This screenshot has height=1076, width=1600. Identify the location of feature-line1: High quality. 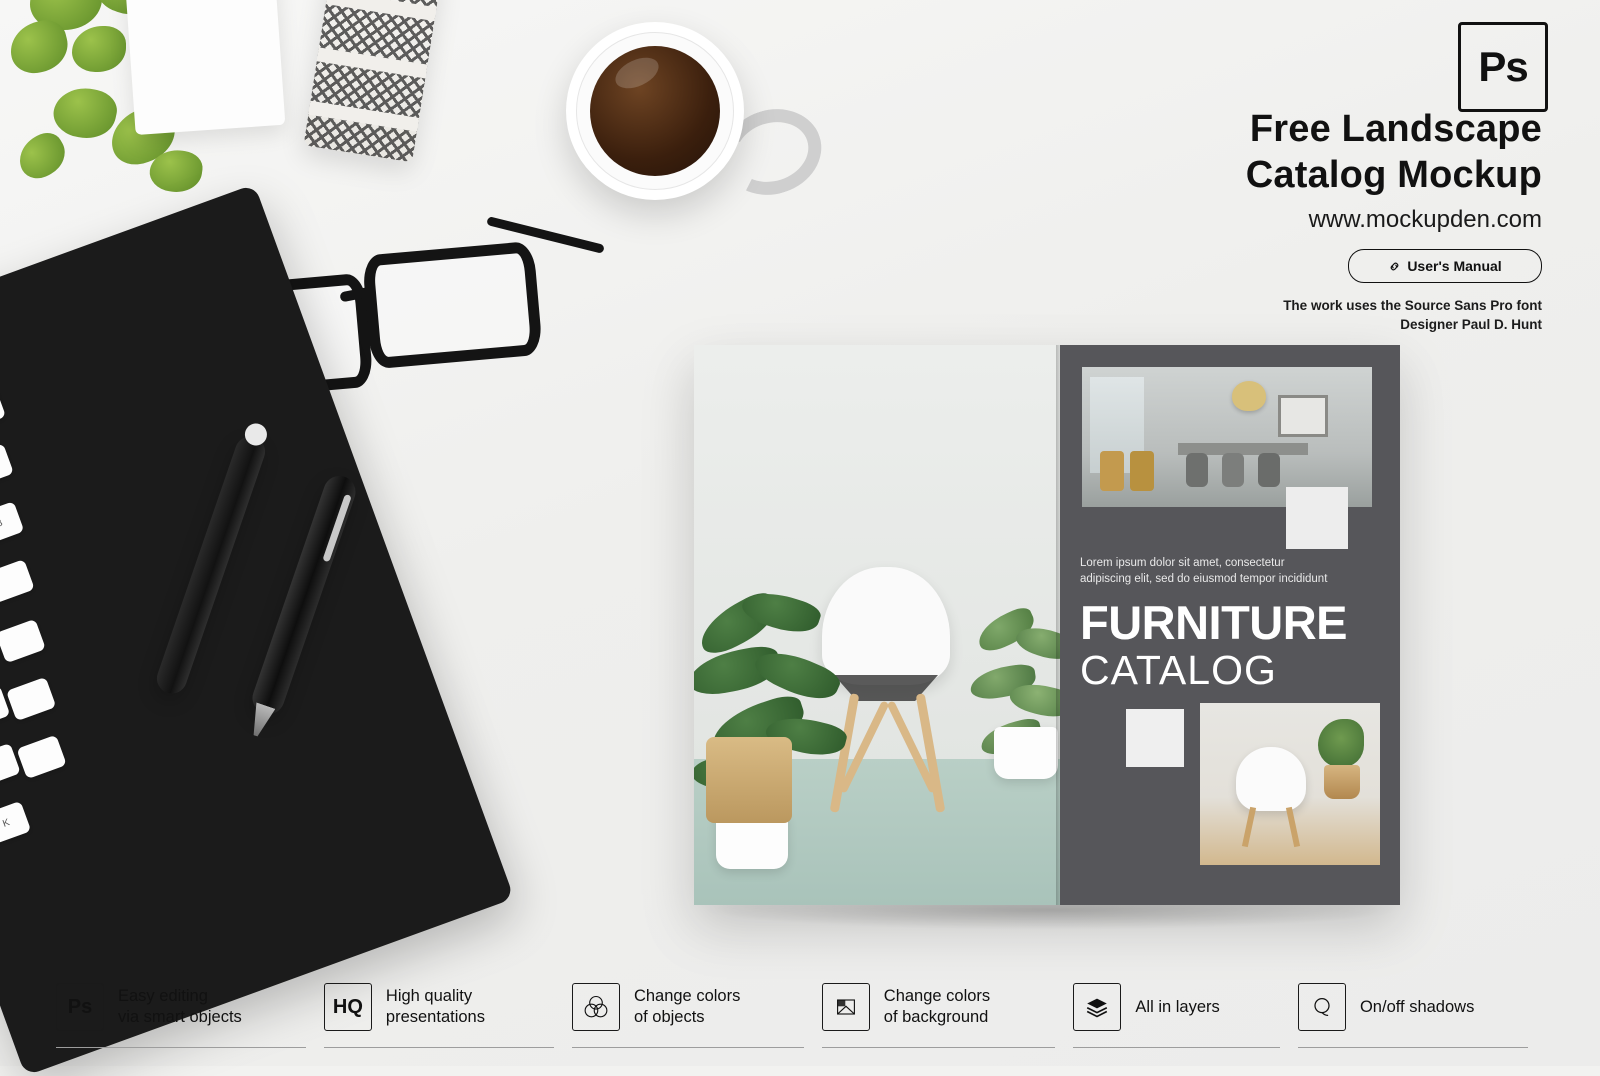
(429, 996).